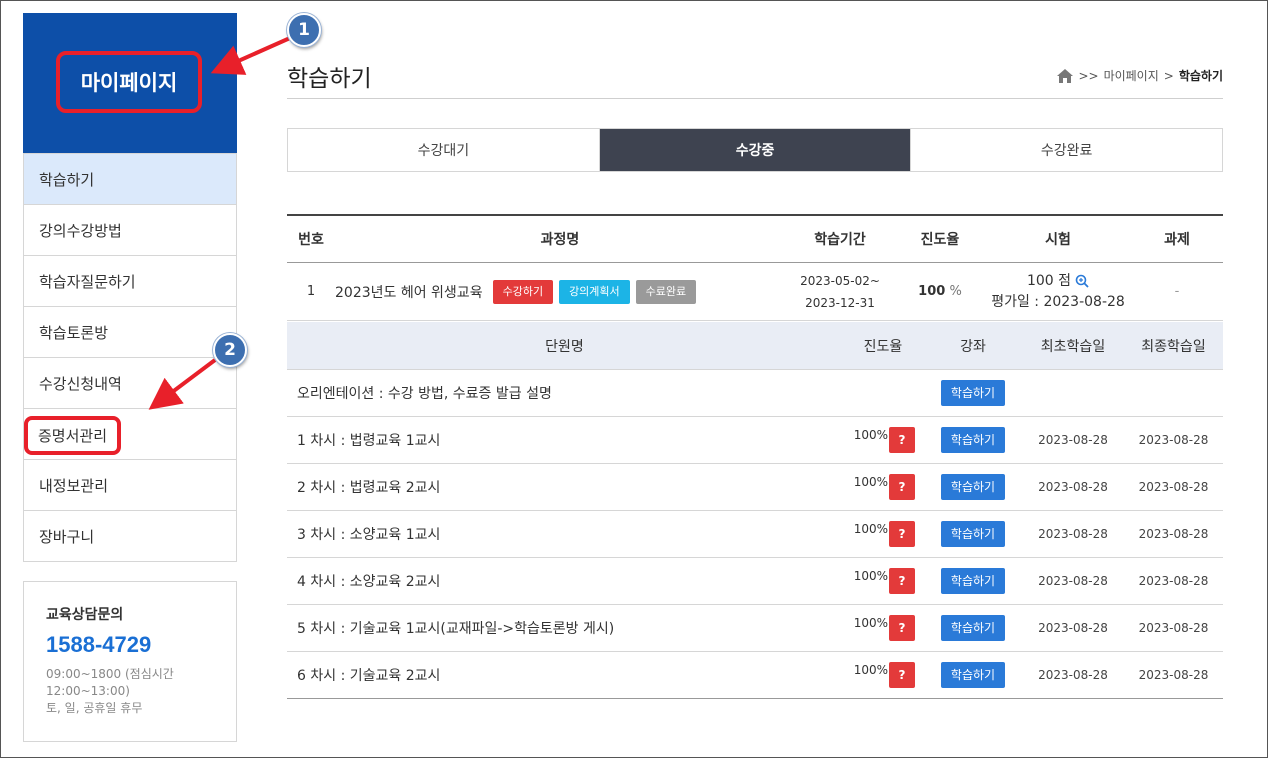 The image size is (1268, 758). I want to click on sidebar-item-questions: 학습자질문하기, so click(130, 280).